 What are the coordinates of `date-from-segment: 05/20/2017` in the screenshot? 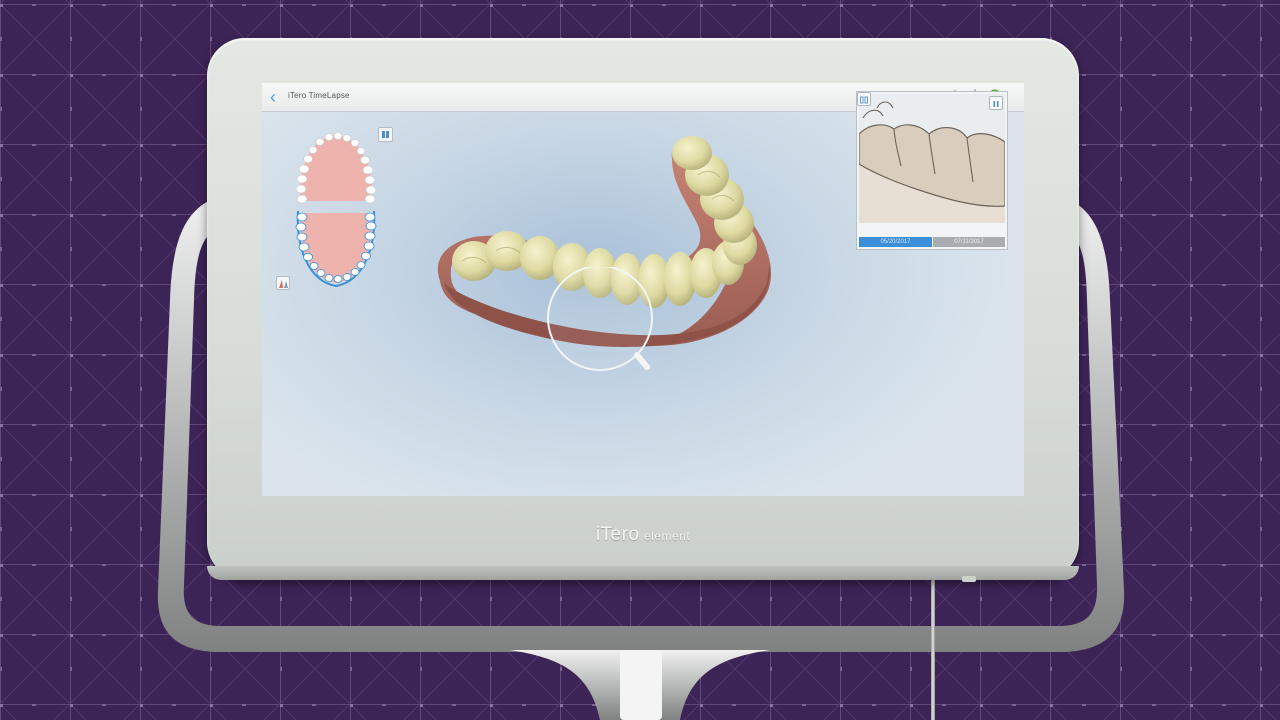 It's located at (895, 242).